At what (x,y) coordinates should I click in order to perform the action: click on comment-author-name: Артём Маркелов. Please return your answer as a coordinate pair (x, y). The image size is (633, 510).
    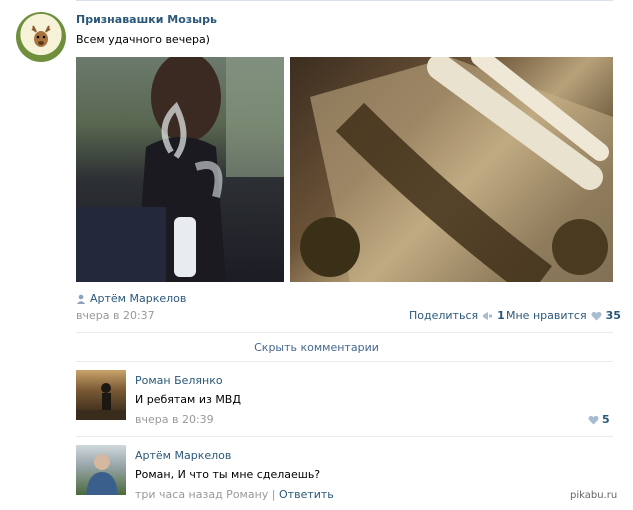
    Looking at the image, I should click on (183, 455).